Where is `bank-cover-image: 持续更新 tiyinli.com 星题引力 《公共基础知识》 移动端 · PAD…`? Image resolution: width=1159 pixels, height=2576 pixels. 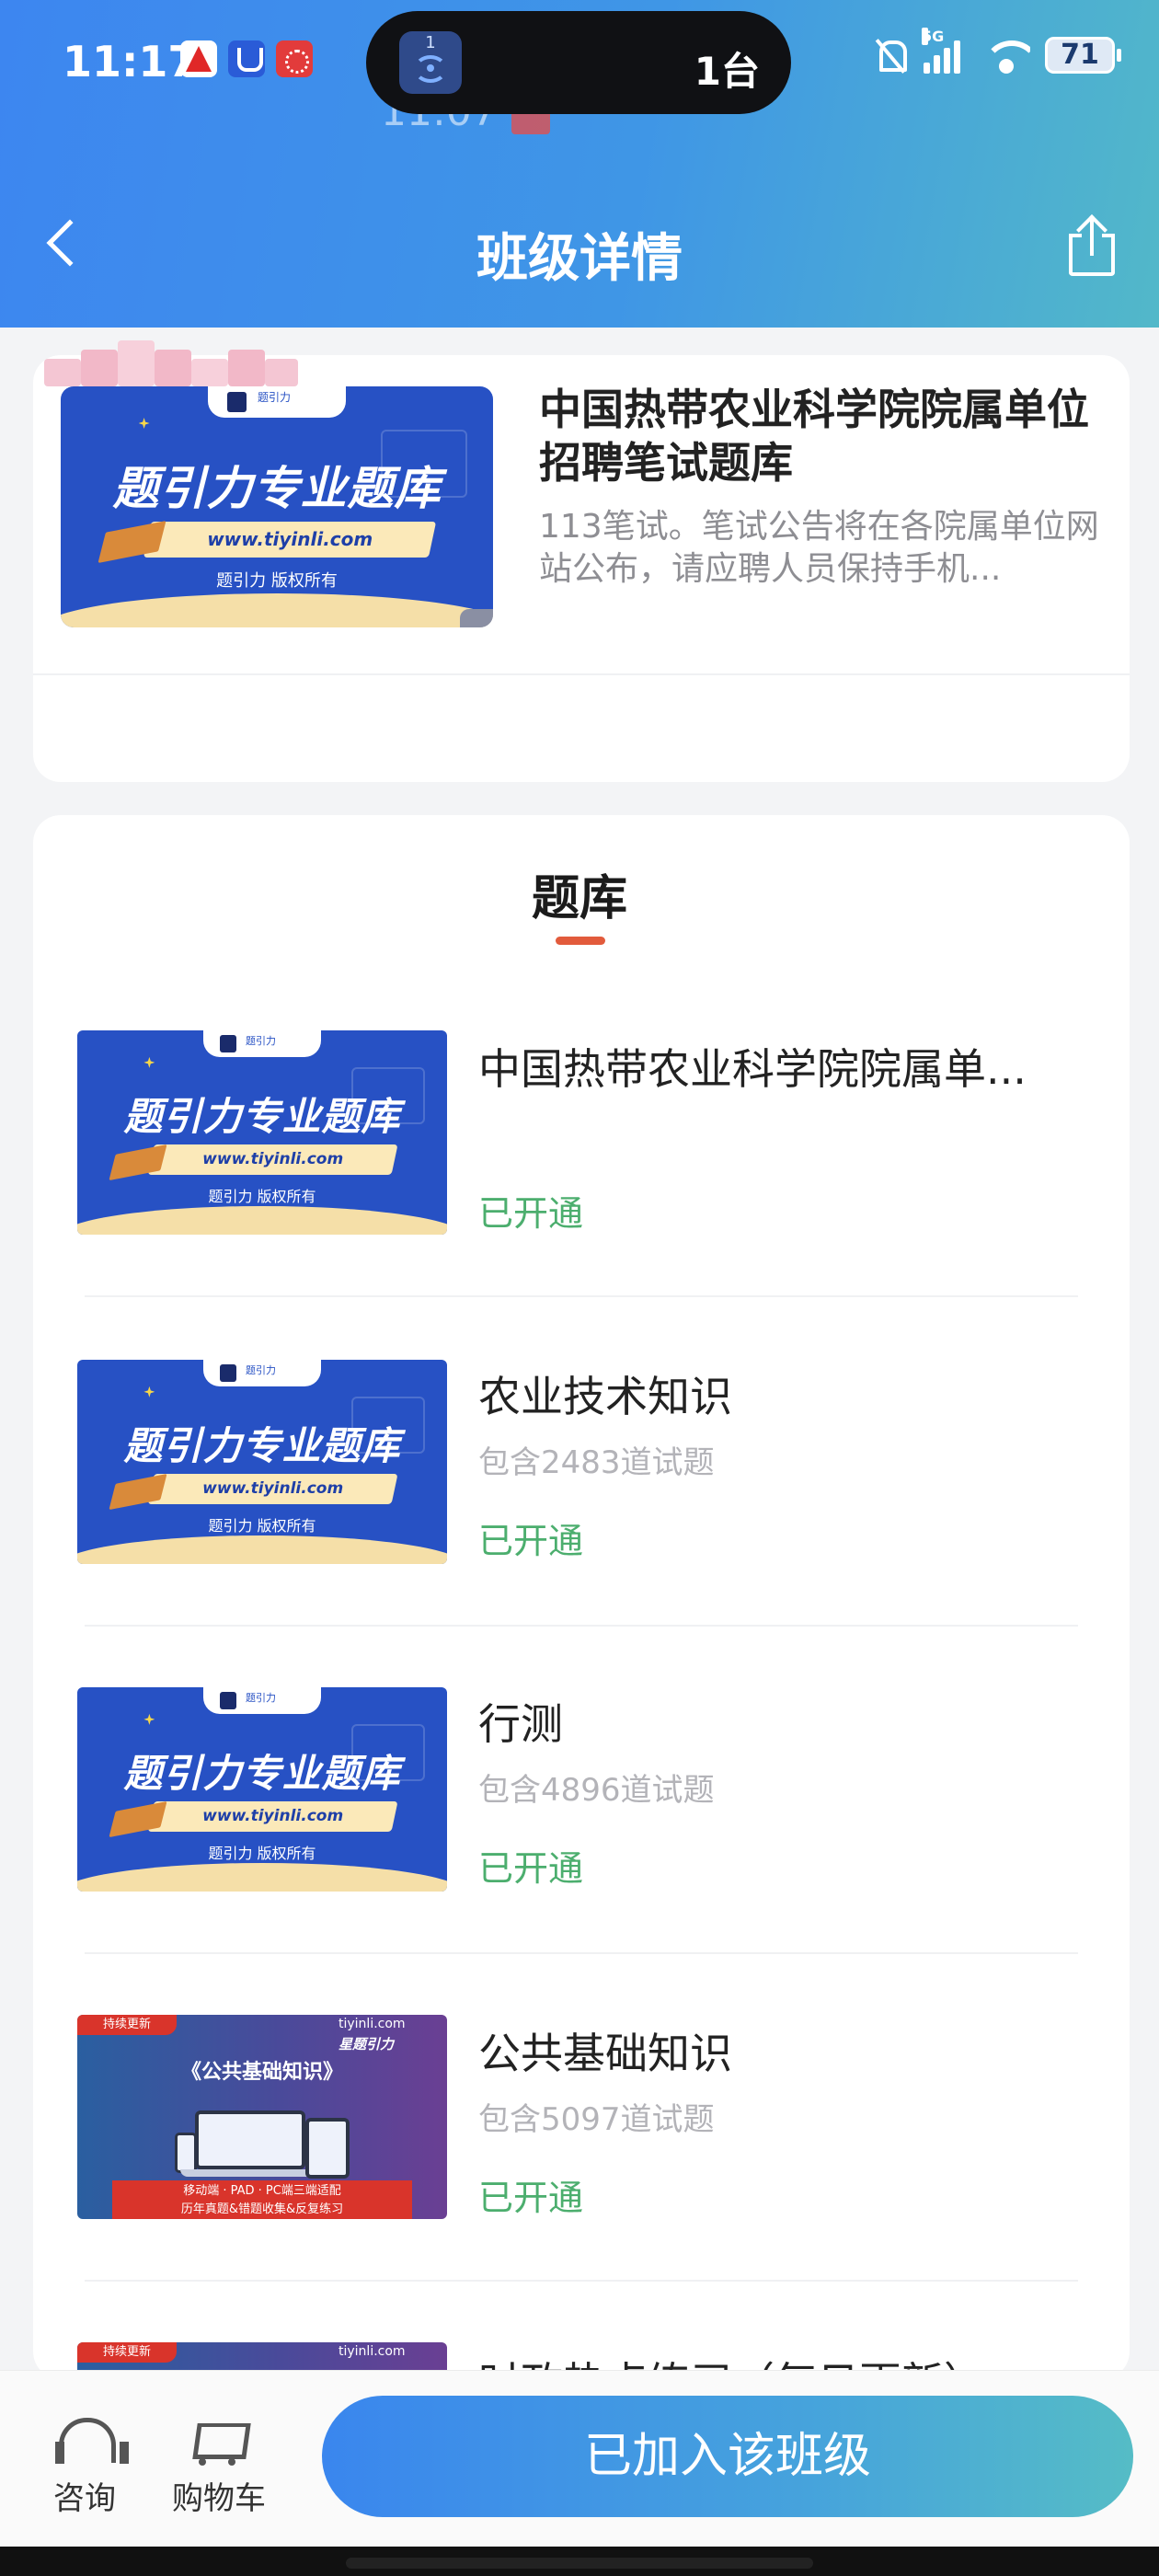 bank-cover-image: 持续更新 tiyinli.com 星题引力 《公共基础知识》 移动端 · PAD… is located at coordinates (262, 2117).